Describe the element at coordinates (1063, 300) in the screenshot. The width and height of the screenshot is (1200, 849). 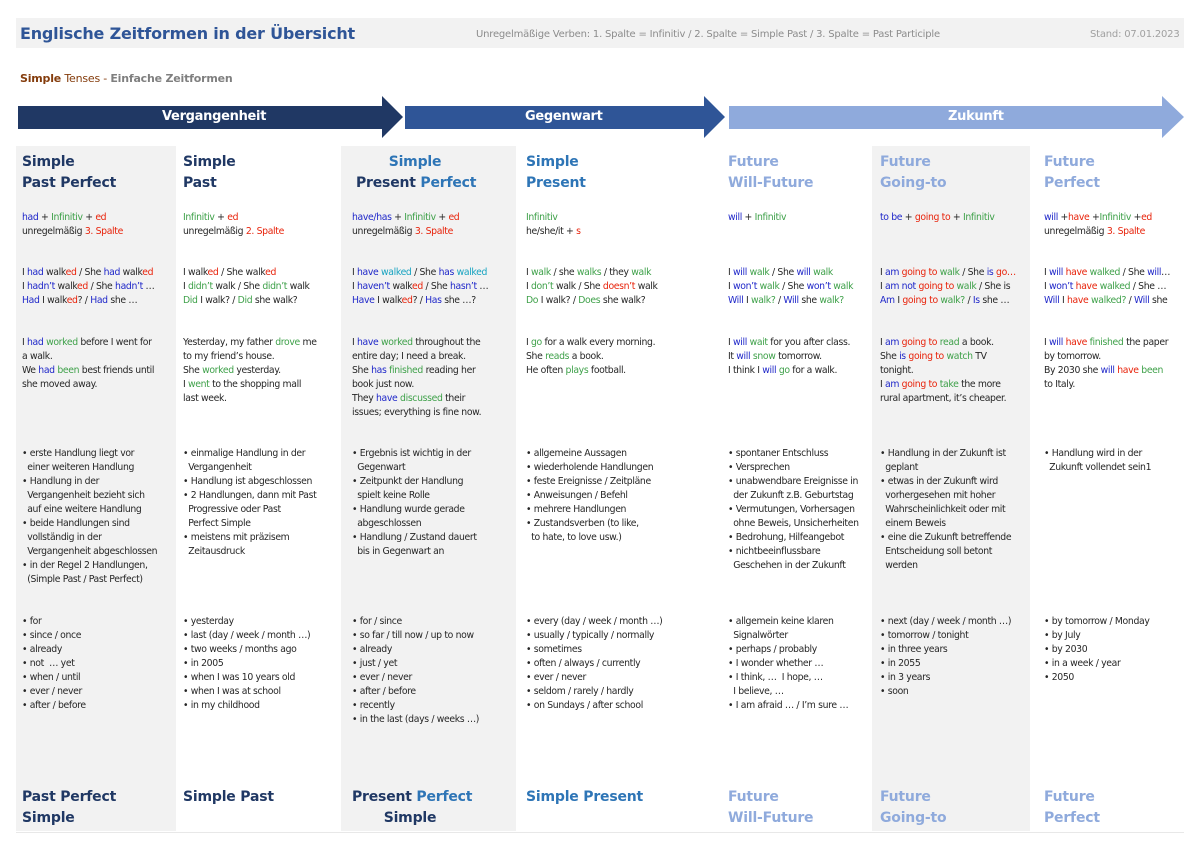
I see `text-segment: I` at that location.